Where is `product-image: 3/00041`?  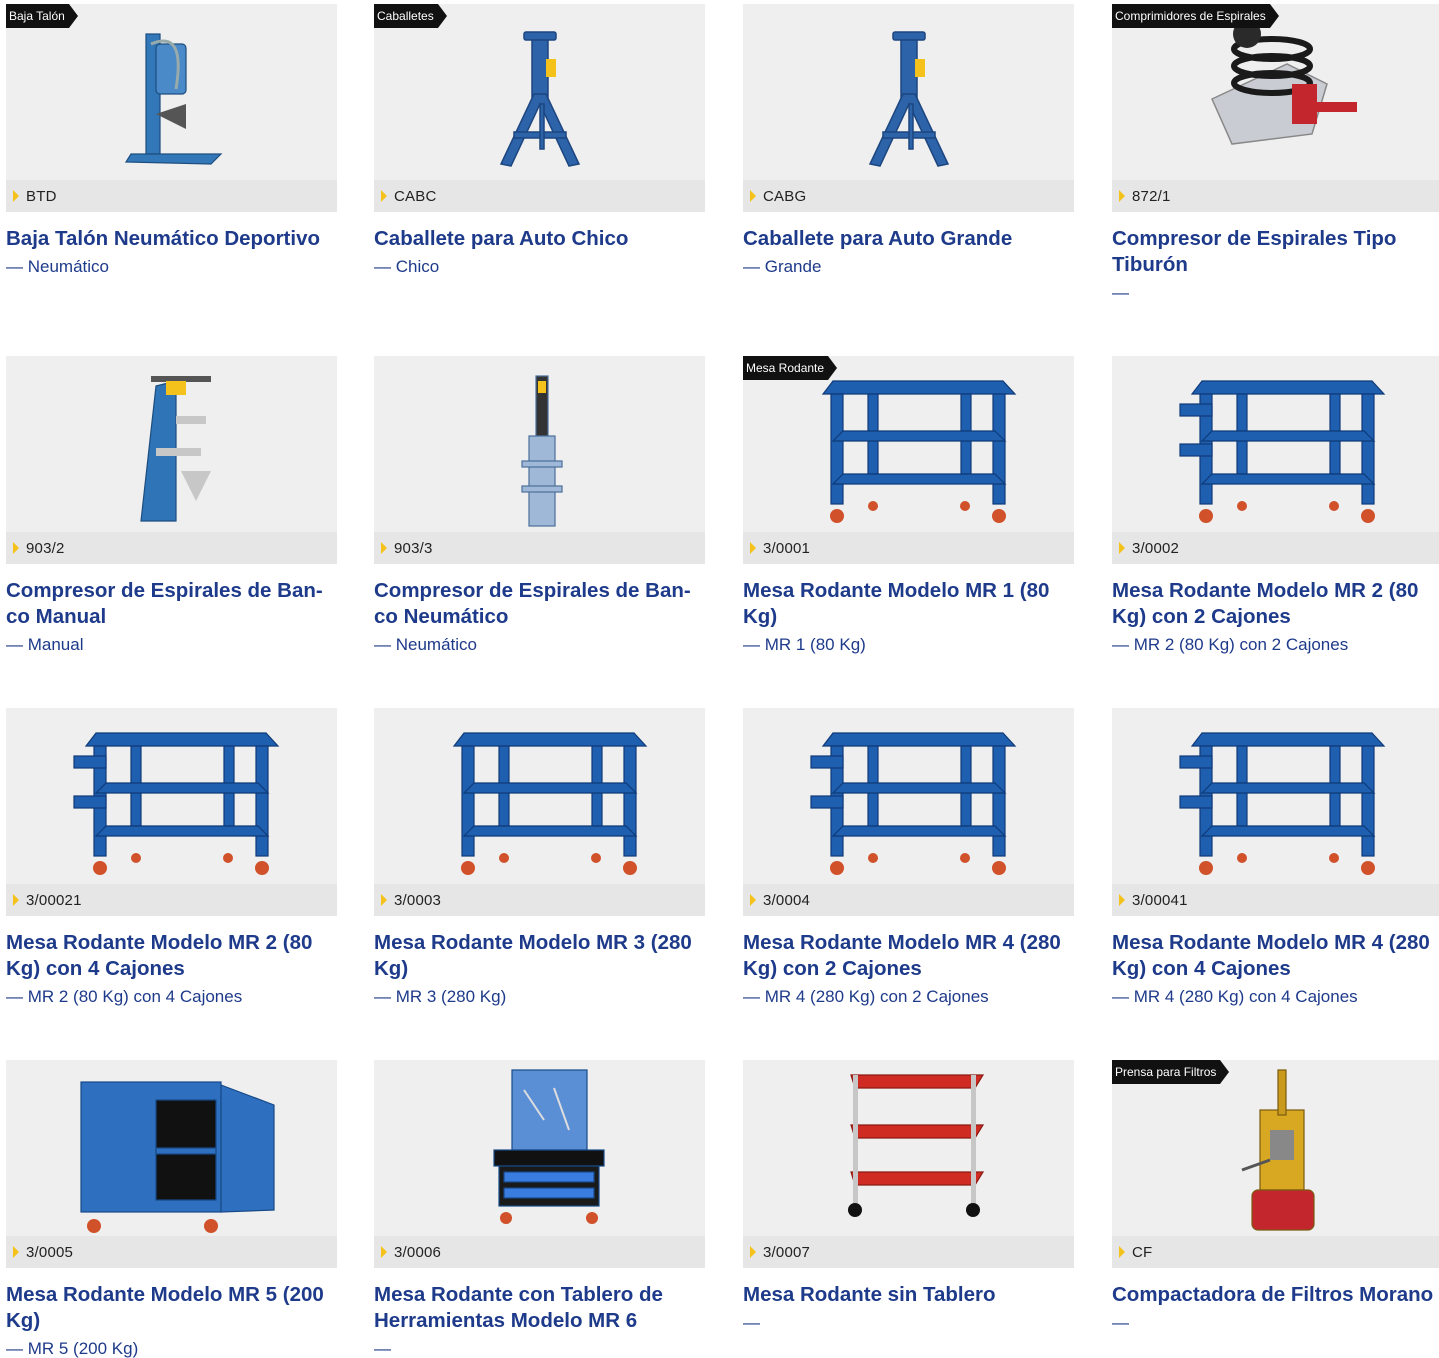 product-image: 3/00041 is located at coordinates (1275, 812).